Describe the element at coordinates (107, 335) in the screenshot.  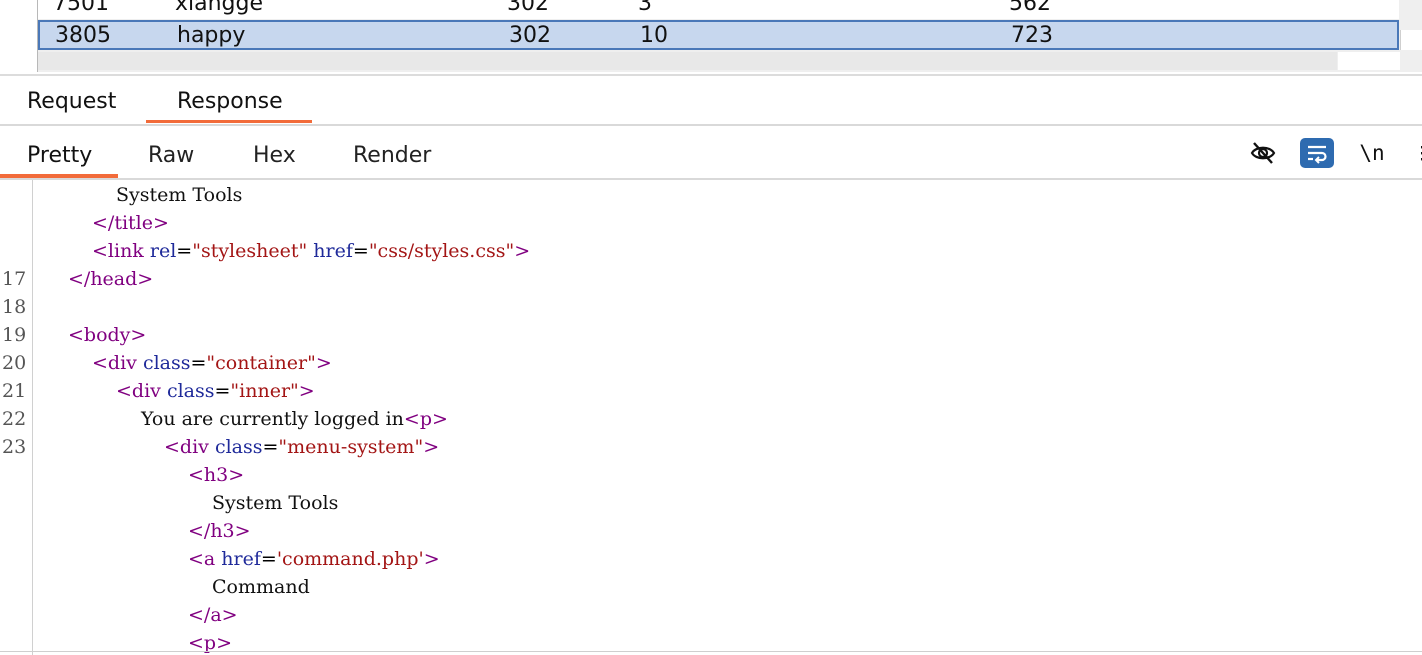
I see `code-tag: <body>` at that location.